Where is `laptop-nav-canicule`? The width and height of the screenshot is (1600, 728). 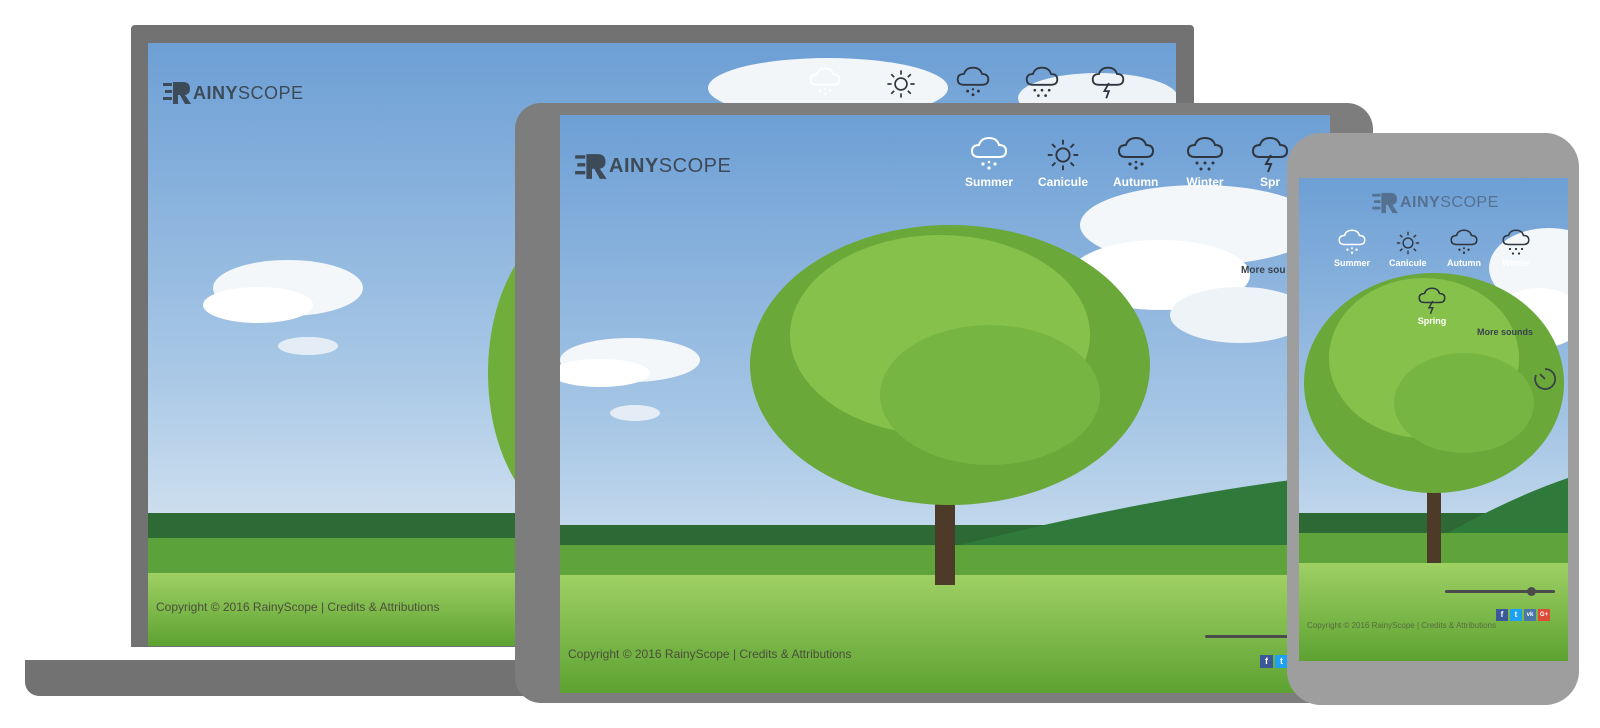
laptop-nav-canicule is located at coordinates (901, 84).